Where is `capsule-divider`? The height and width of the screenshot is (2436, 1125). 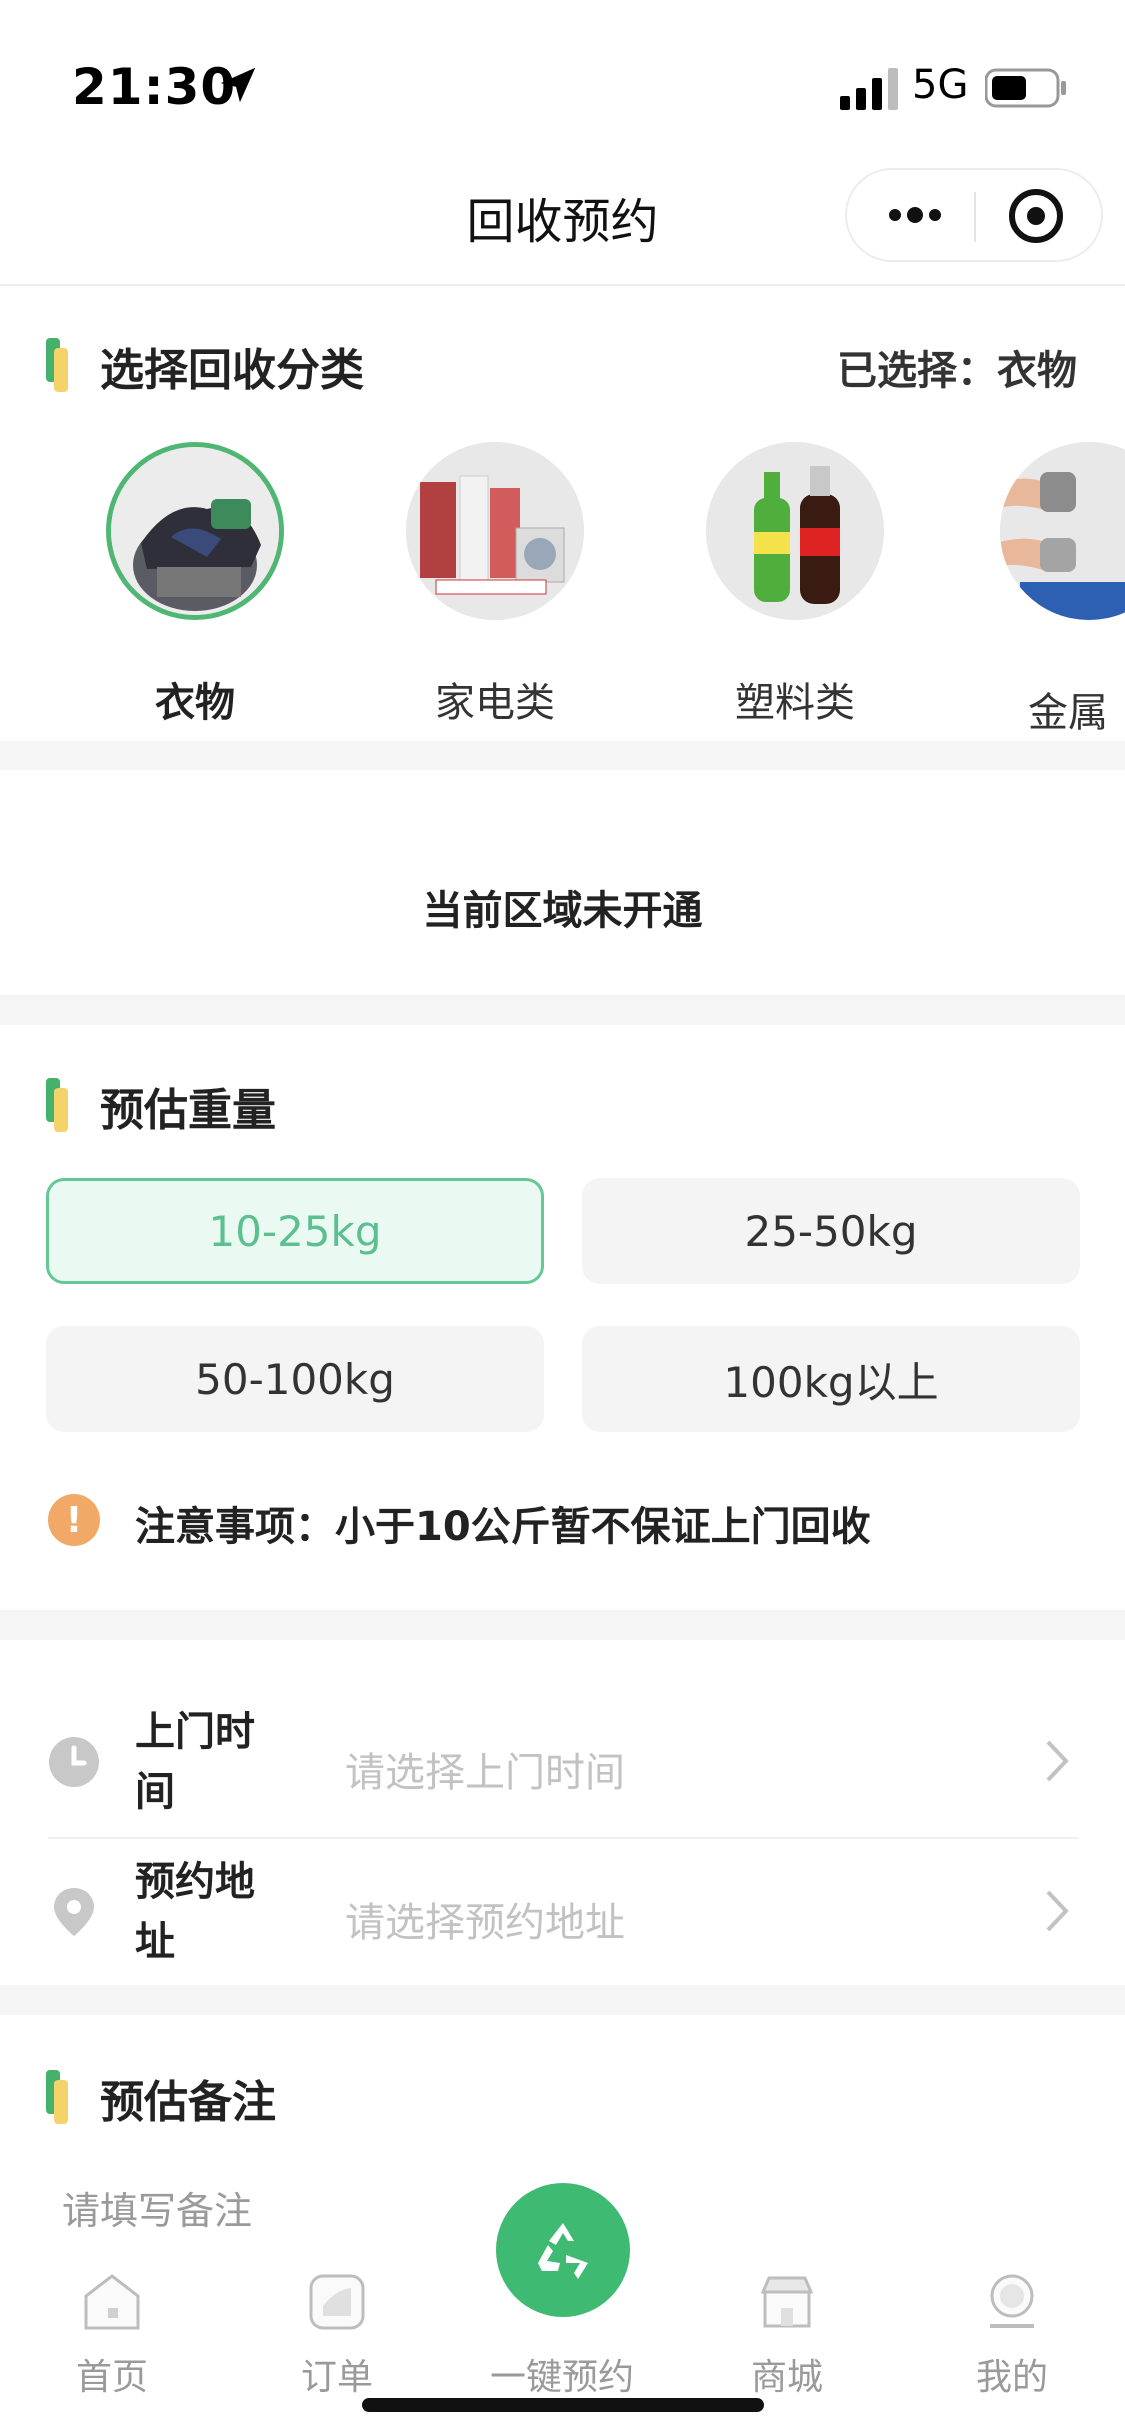
capsule-divider is located at coordinates (975, 217).